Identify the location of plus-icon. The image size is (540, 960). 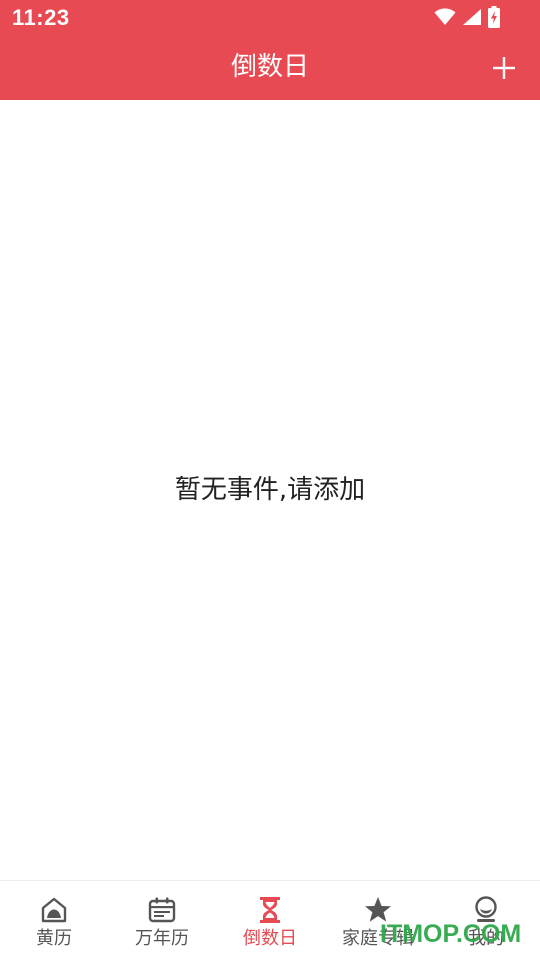
(504, 68).